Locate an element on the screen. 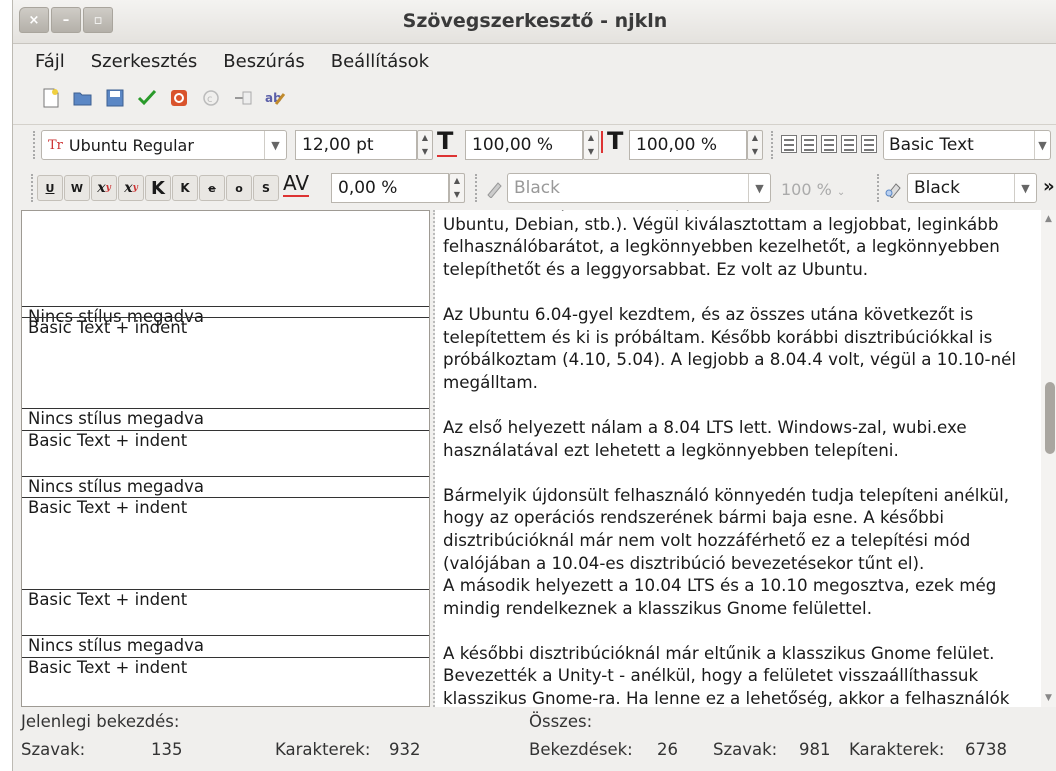 Image resolution: width=1056 pixels, height=771 pixels. font-family-value: Ubuntu Regular is located at coordinates (131, 145).